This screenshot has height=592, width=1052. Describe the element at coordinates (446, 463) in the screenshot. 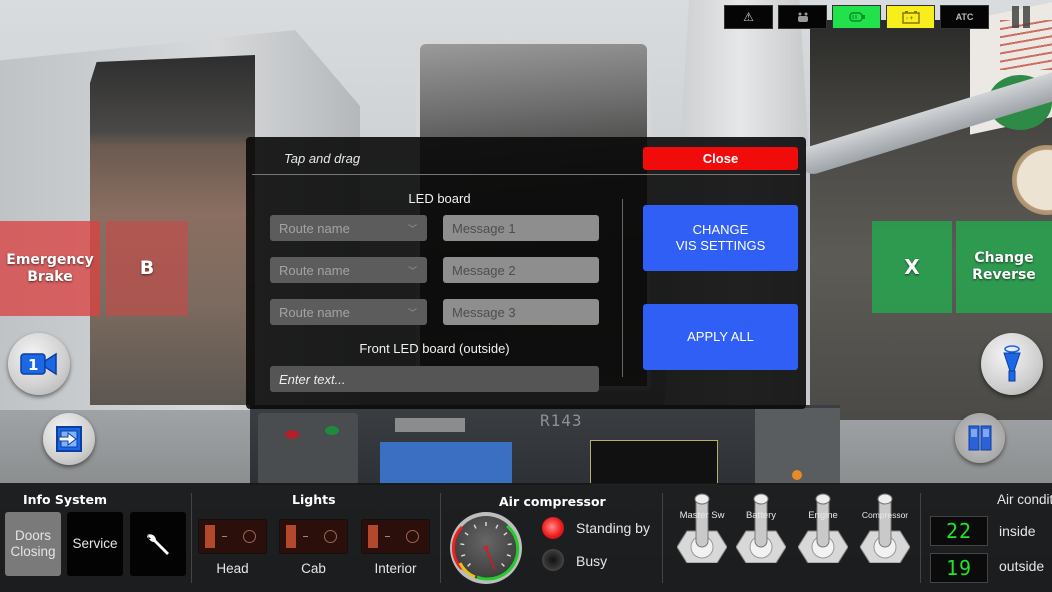

I see `console-screen` at that location.